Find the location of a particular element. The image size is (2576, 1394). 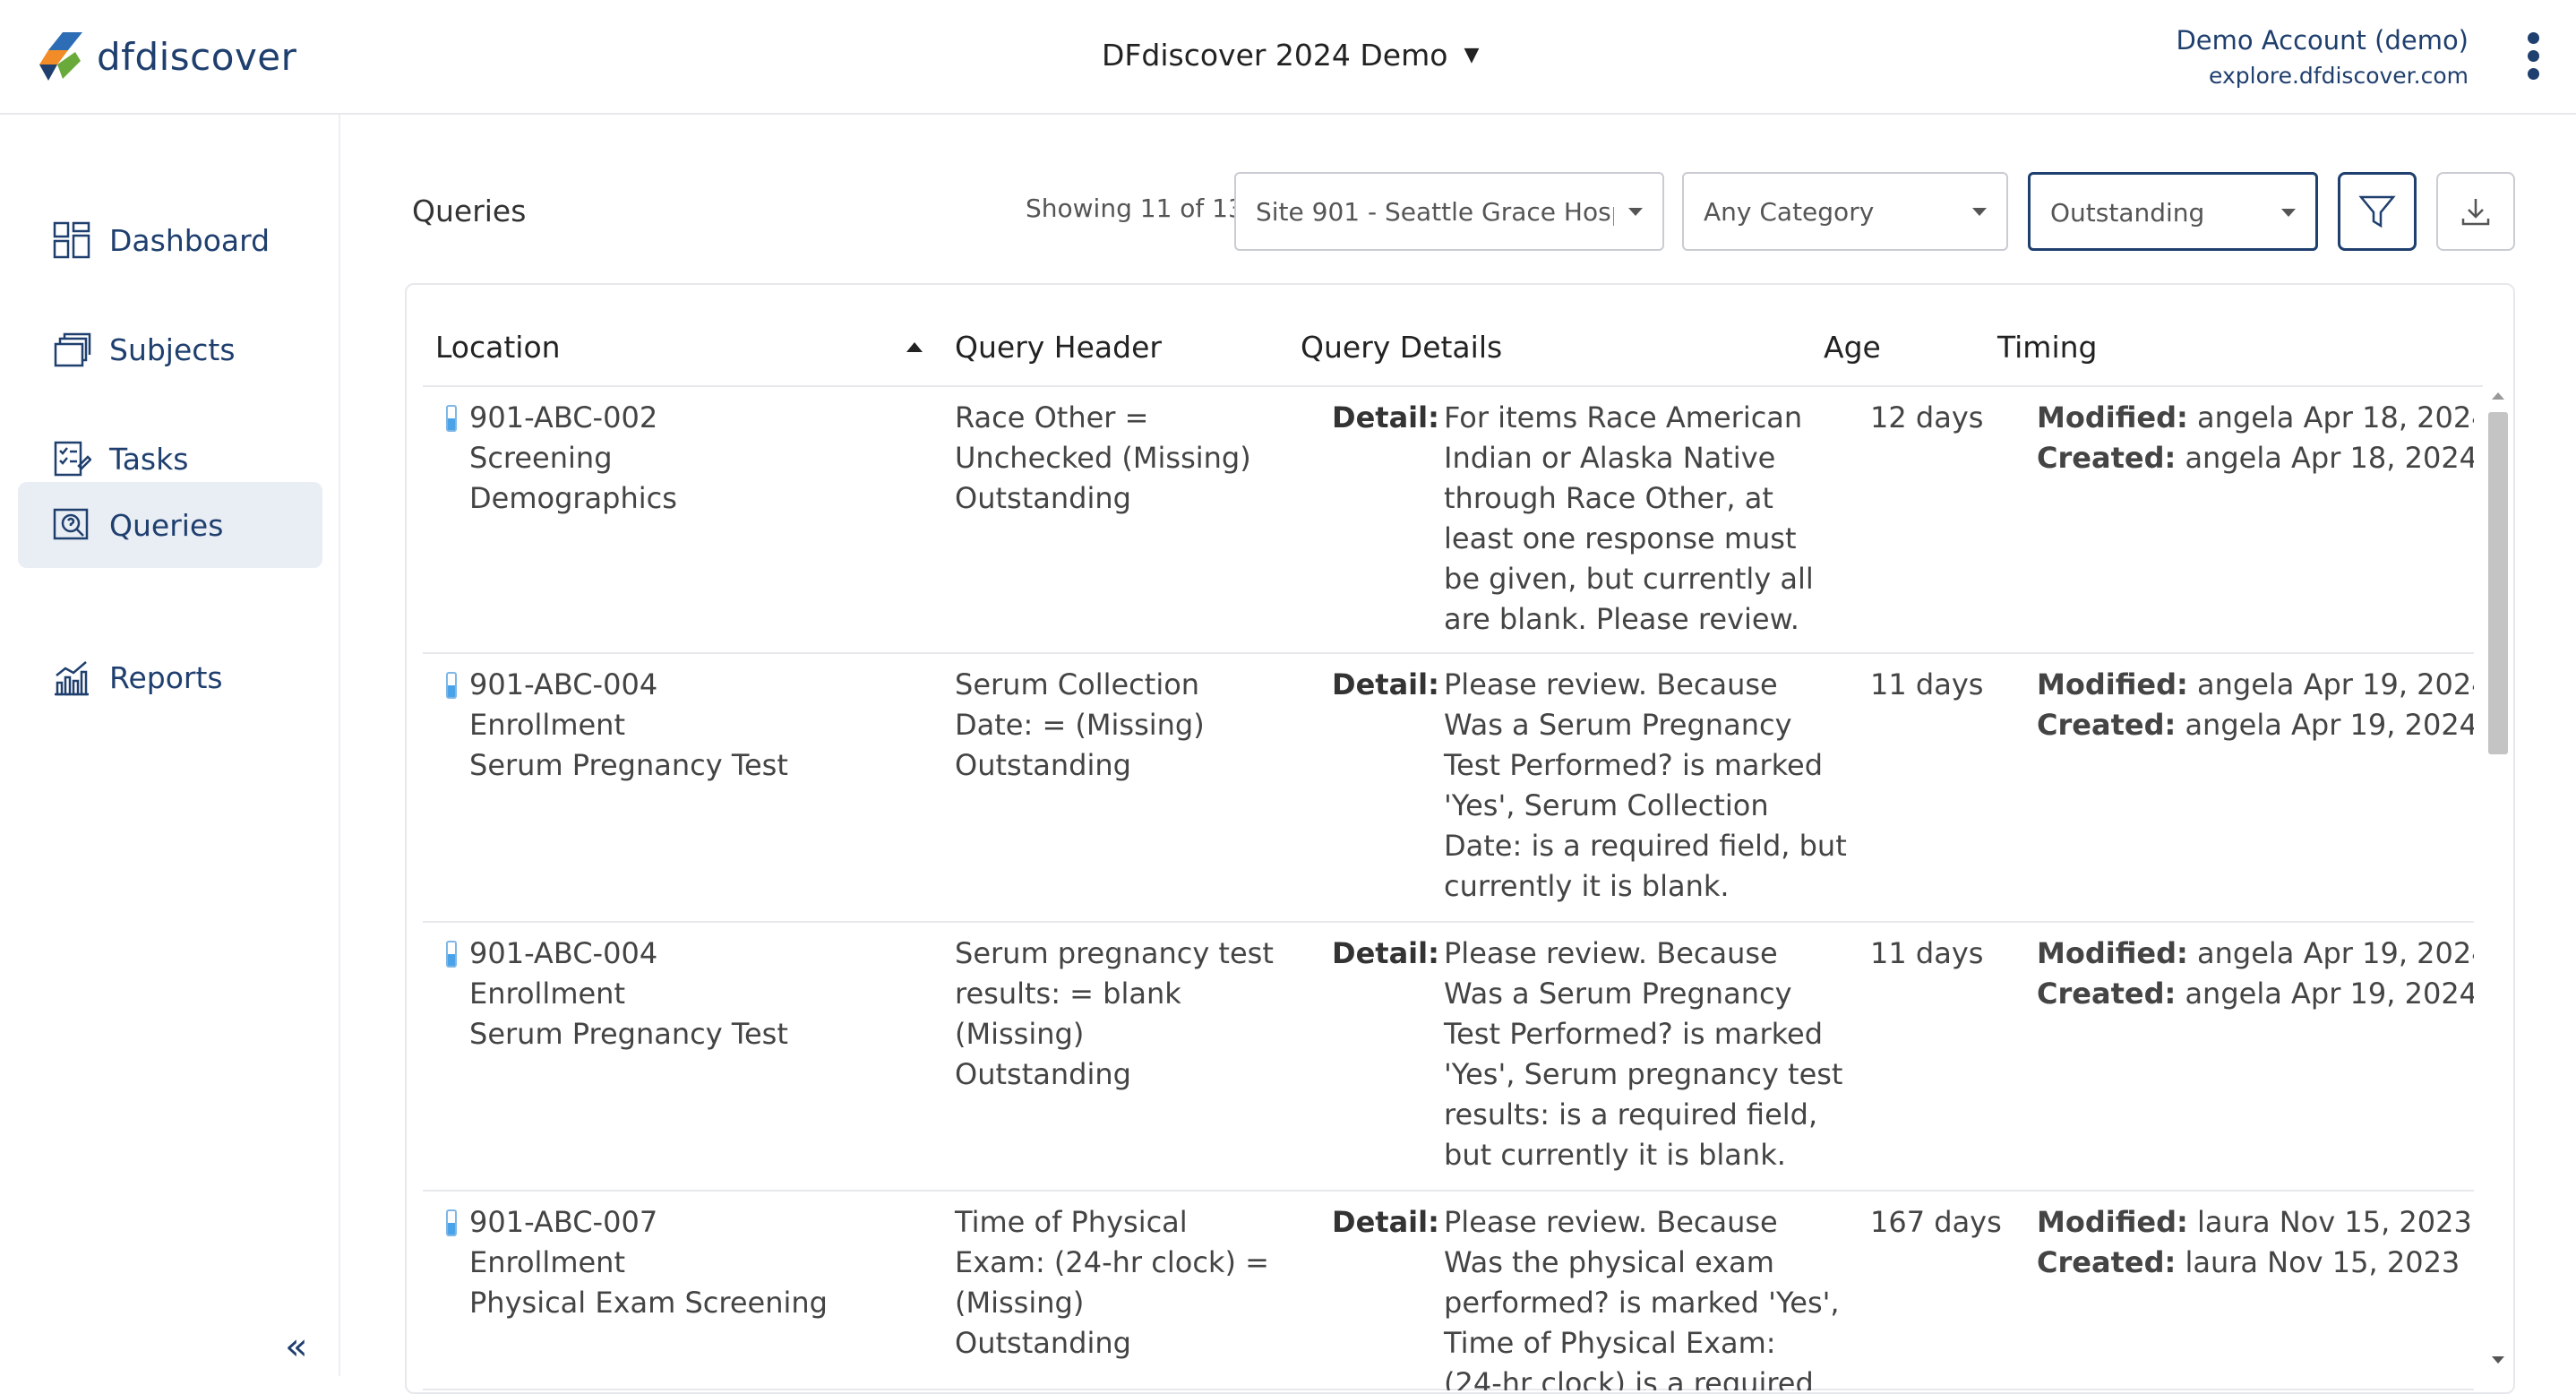

download-icon is located at coordinates (2475, 212).